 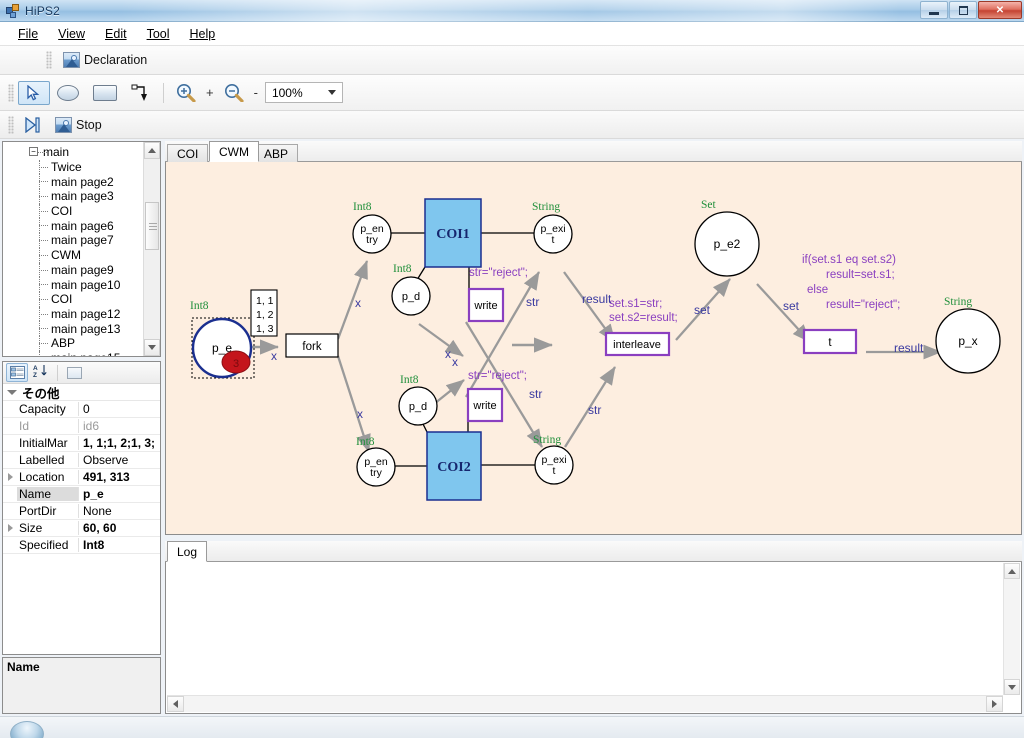 I want to click on arc-label-x: x, so click(x=448, y=354).